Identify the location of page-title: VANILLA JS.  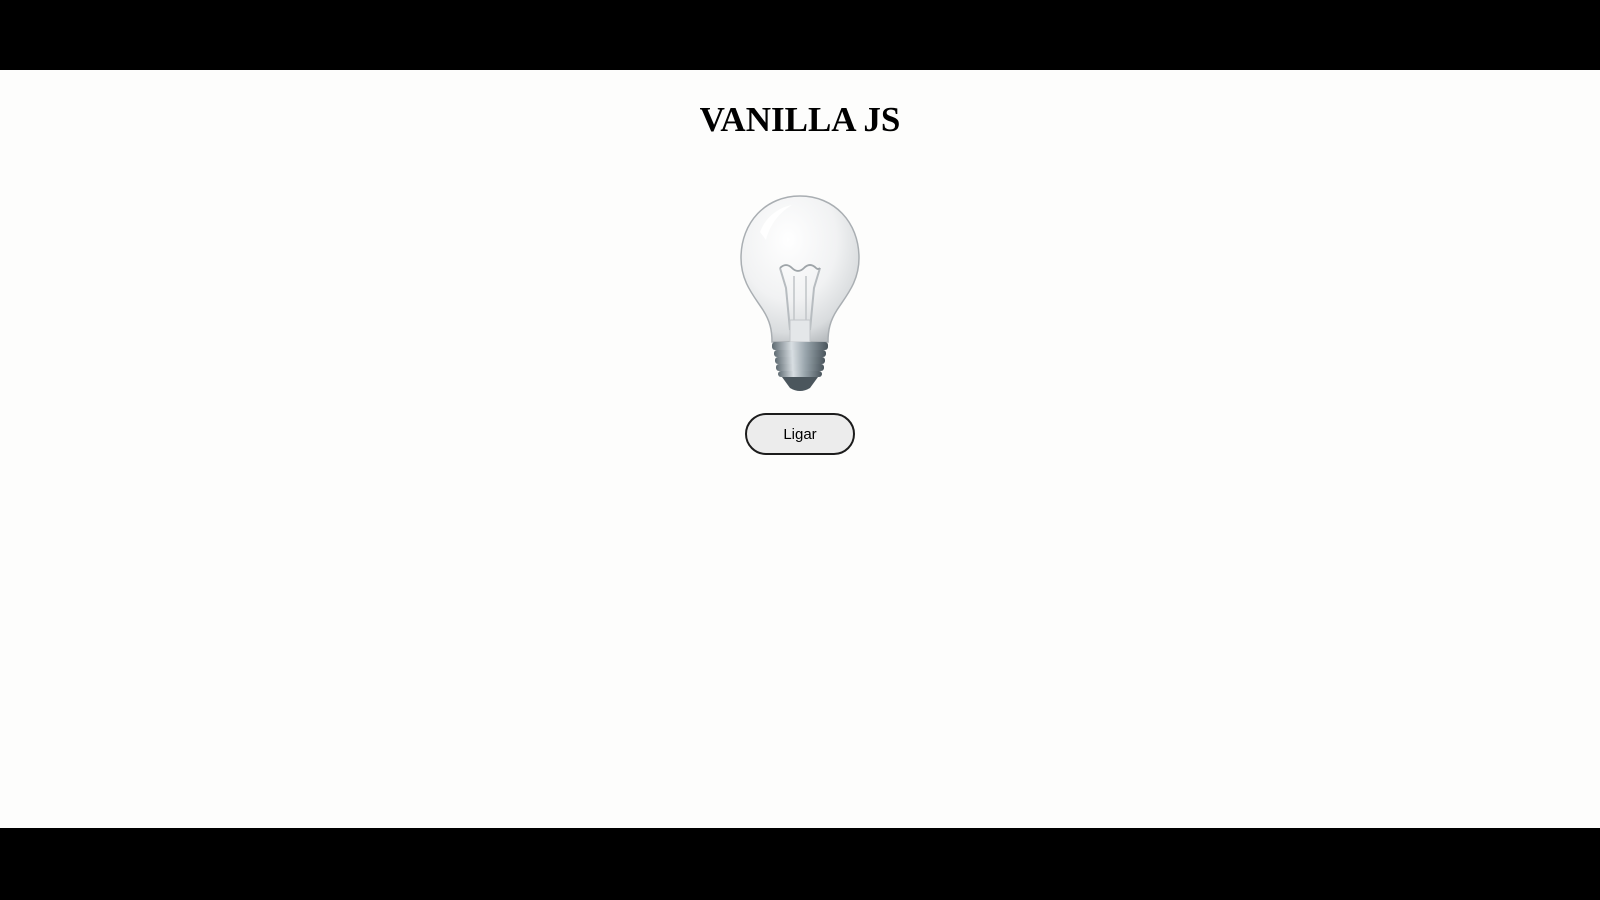
(800, 119).